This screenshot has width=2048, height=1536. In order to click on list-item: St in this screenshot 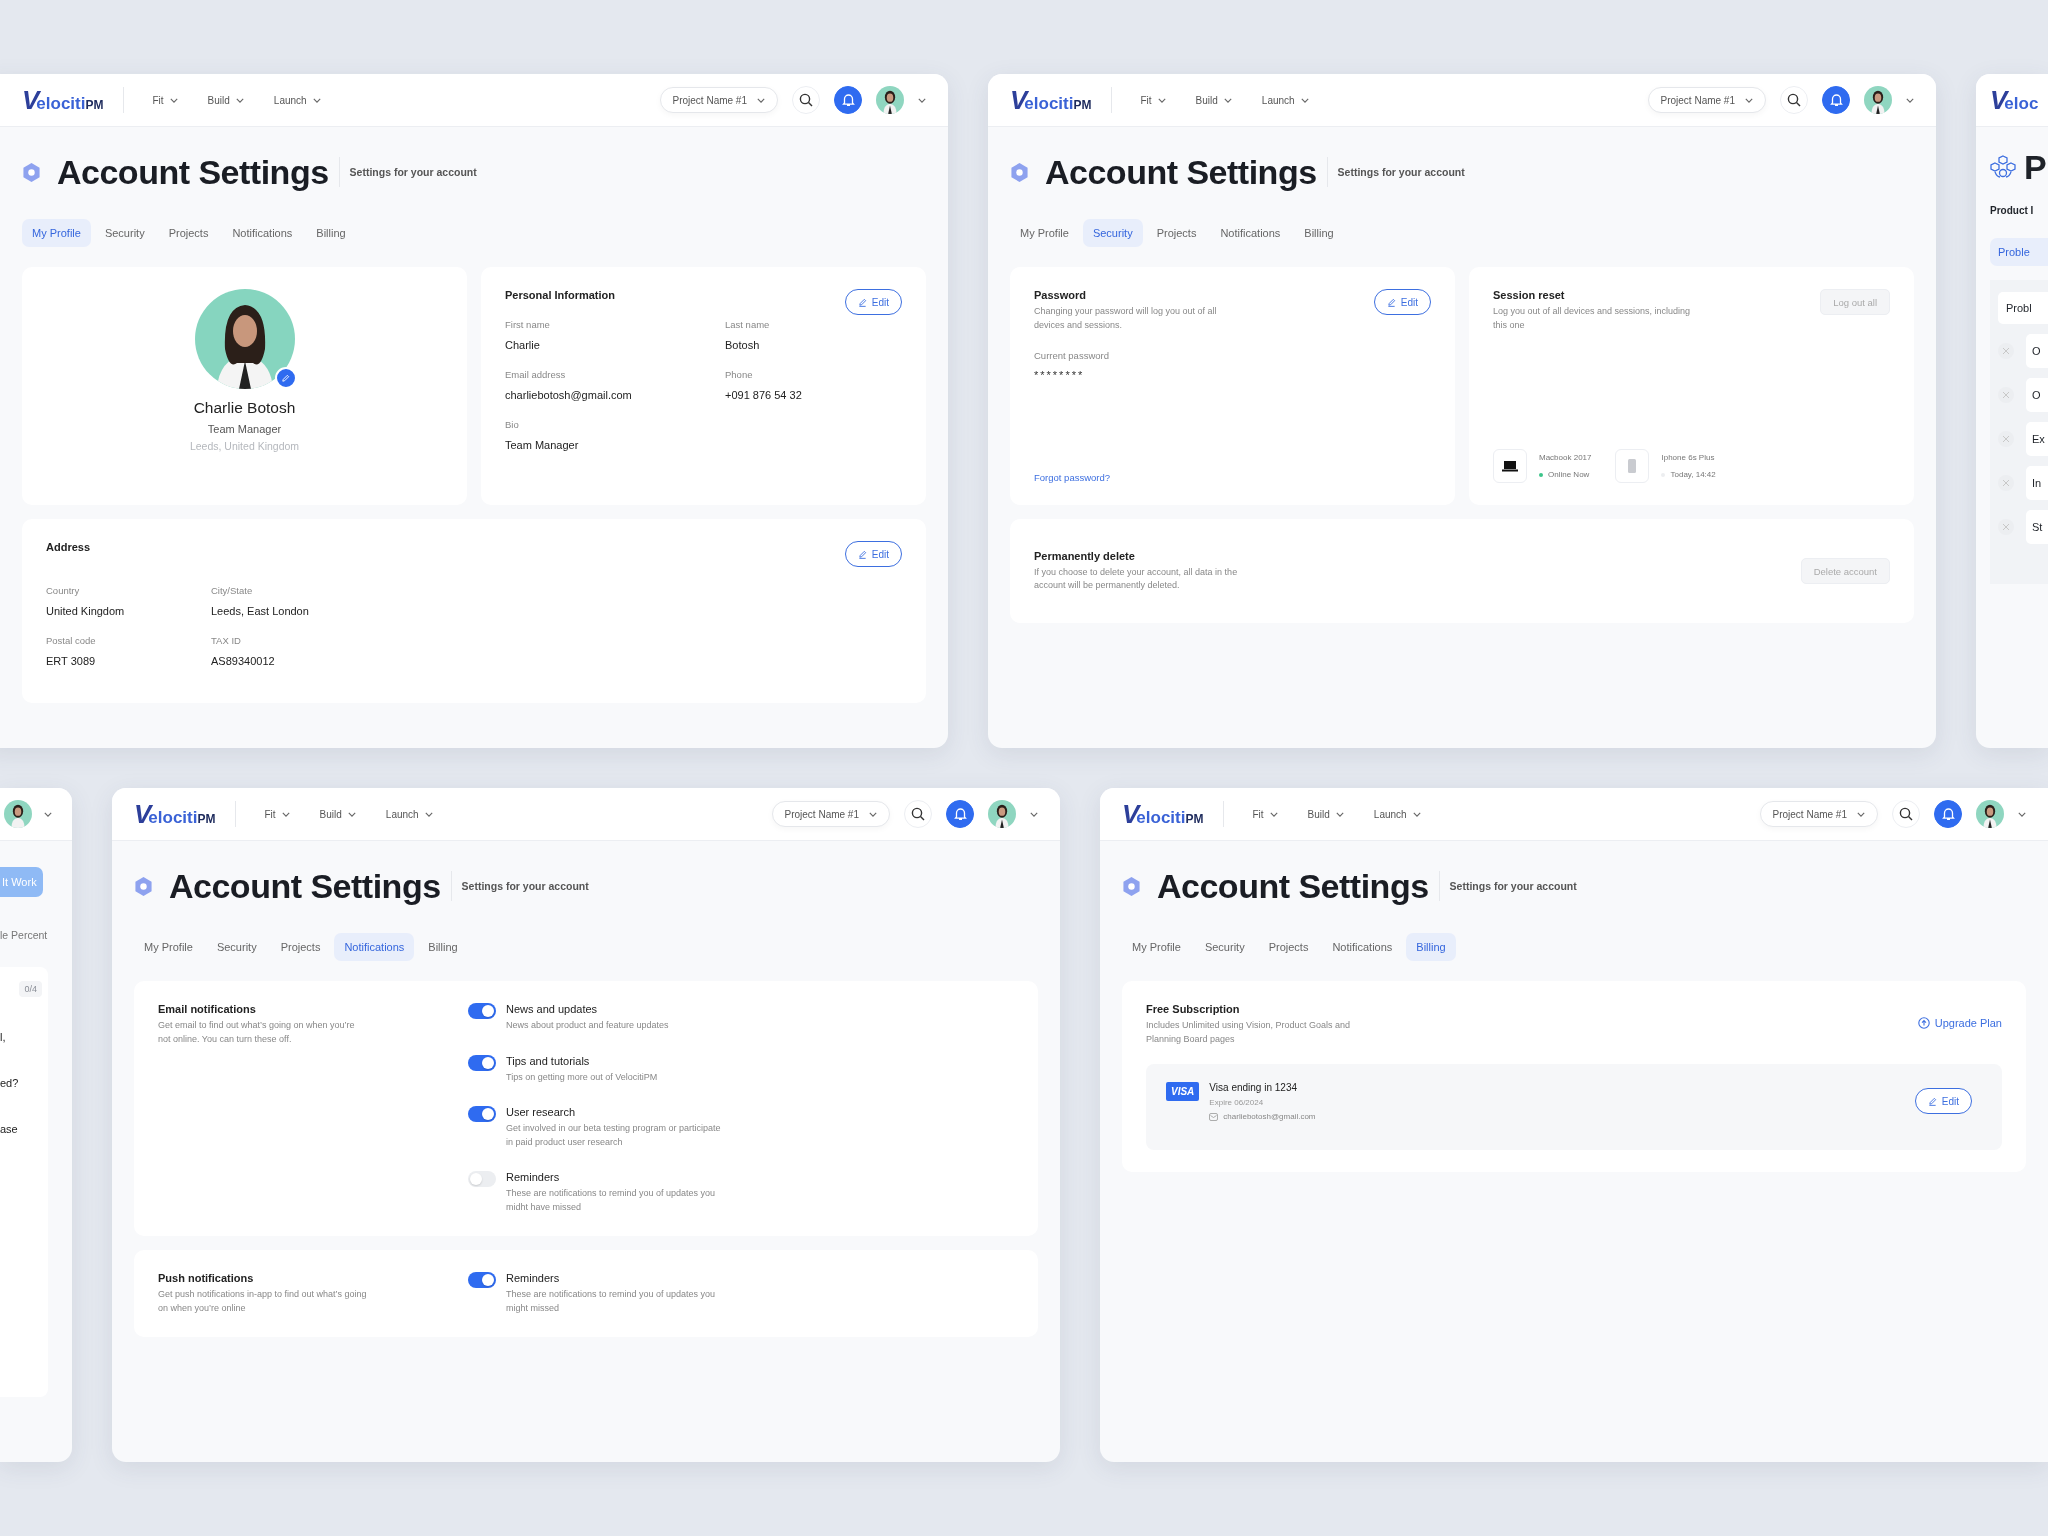, I will do `click(2037, 527)`.